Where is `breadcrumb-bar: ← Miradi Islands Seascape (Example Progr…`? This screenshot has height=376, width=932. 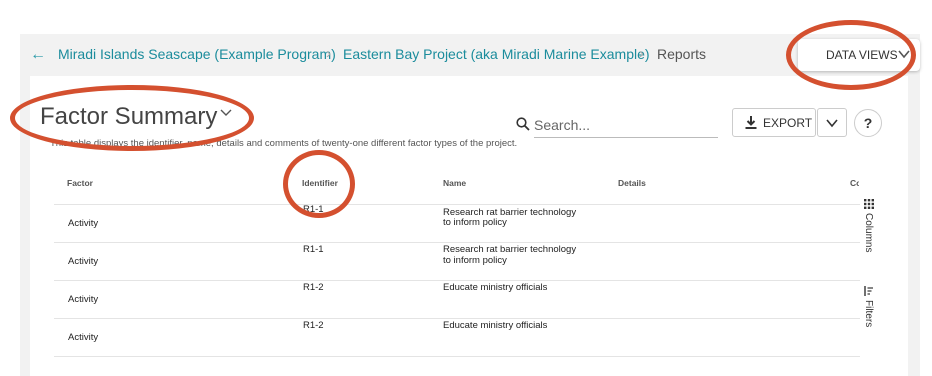 breadcrumb-bar: ← Miradi Islands Seascape (Example Progr… is located at coordinates (470, 55).